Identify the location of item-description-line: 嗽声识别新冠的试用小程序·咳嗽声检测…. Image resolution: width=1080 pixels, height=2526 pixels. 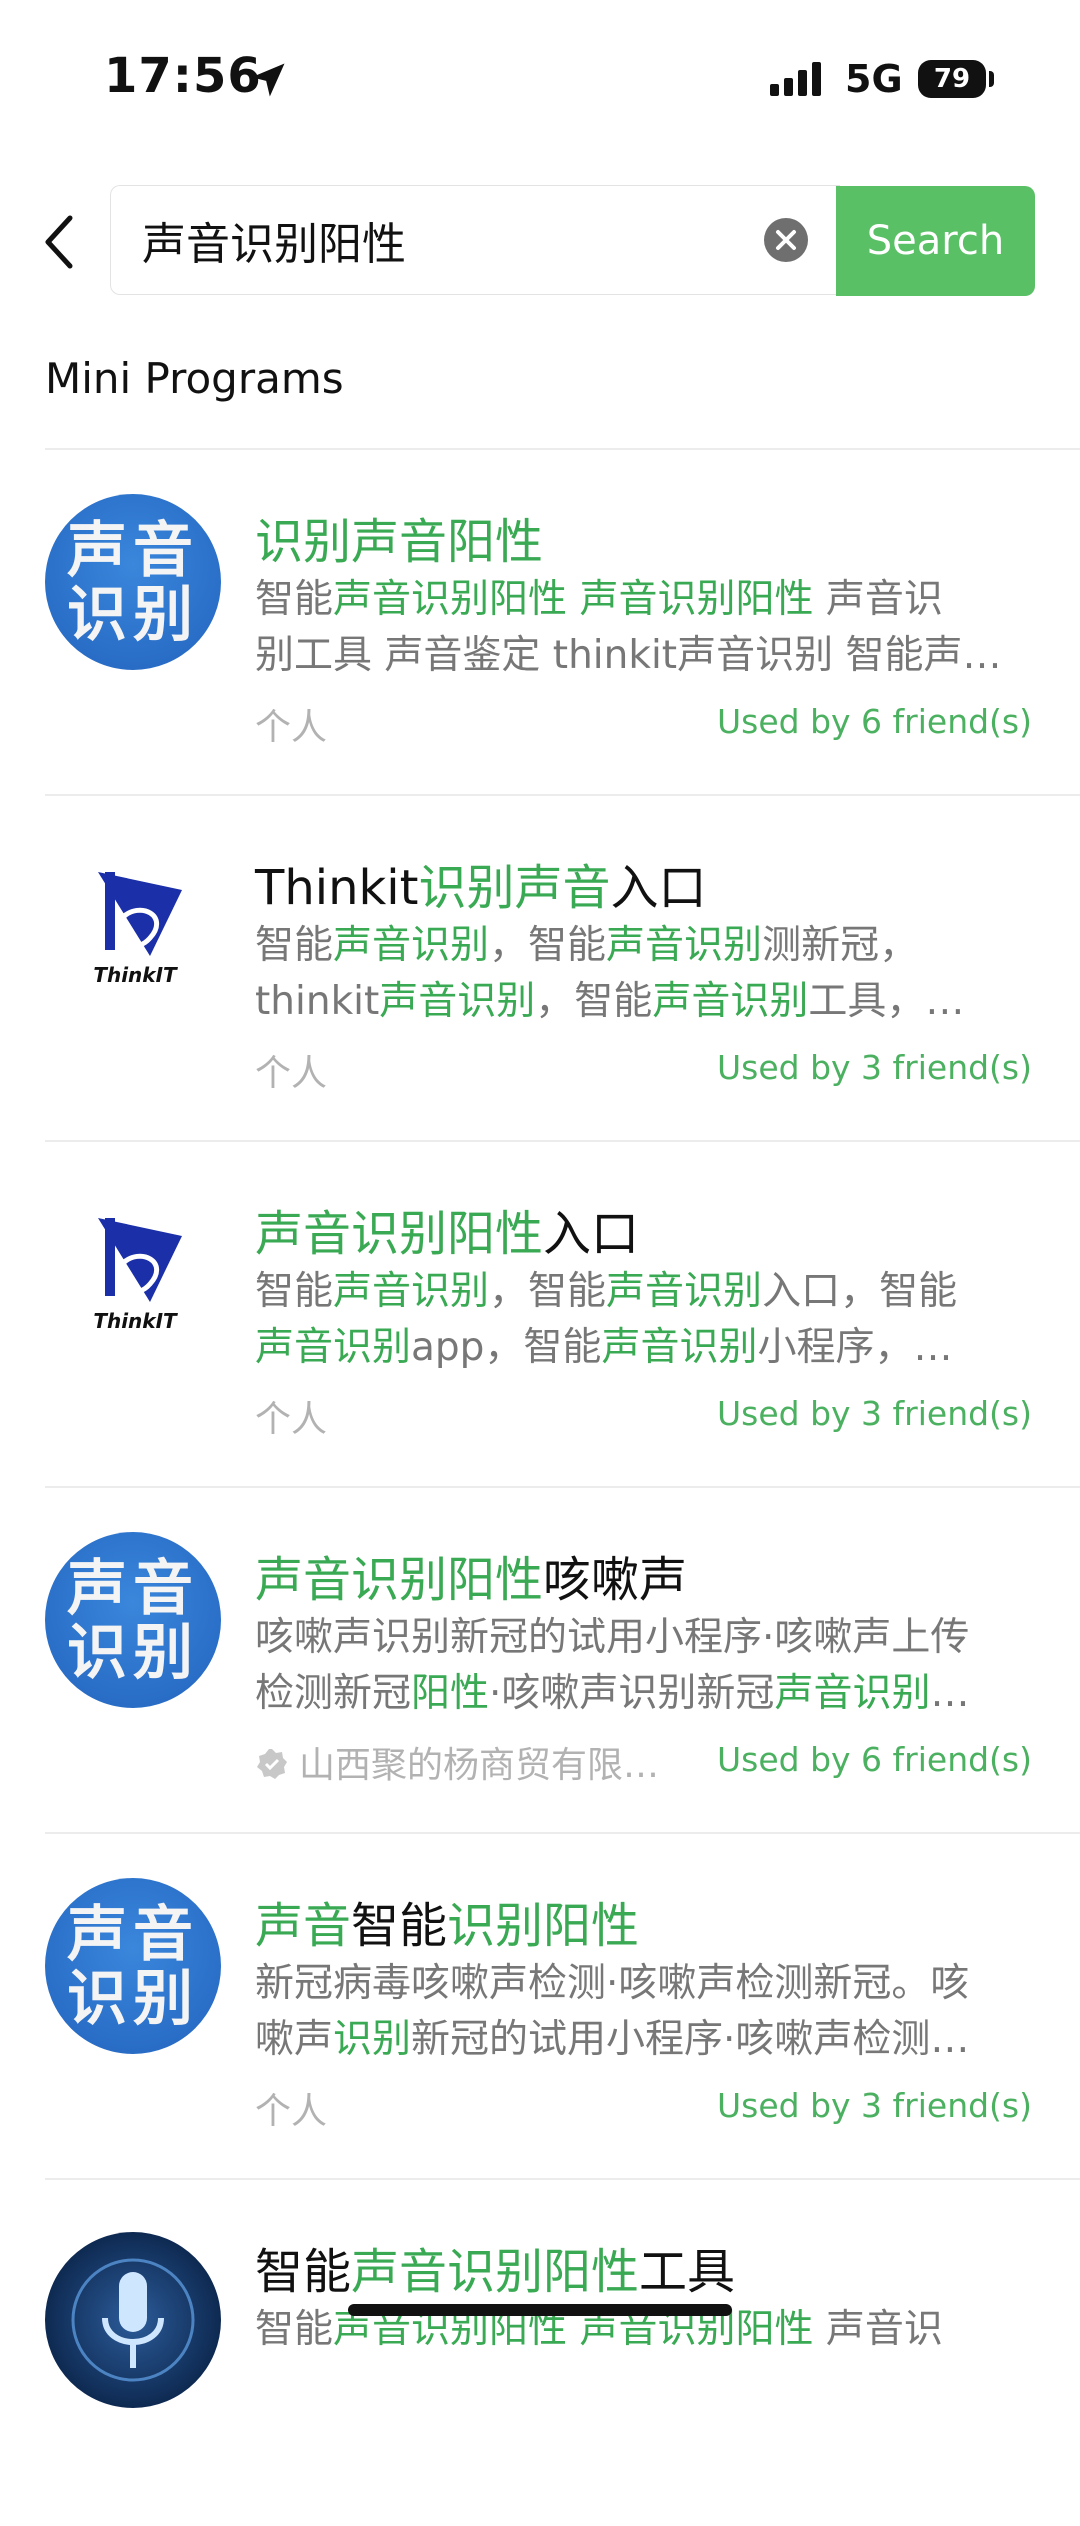
(642, 2040).